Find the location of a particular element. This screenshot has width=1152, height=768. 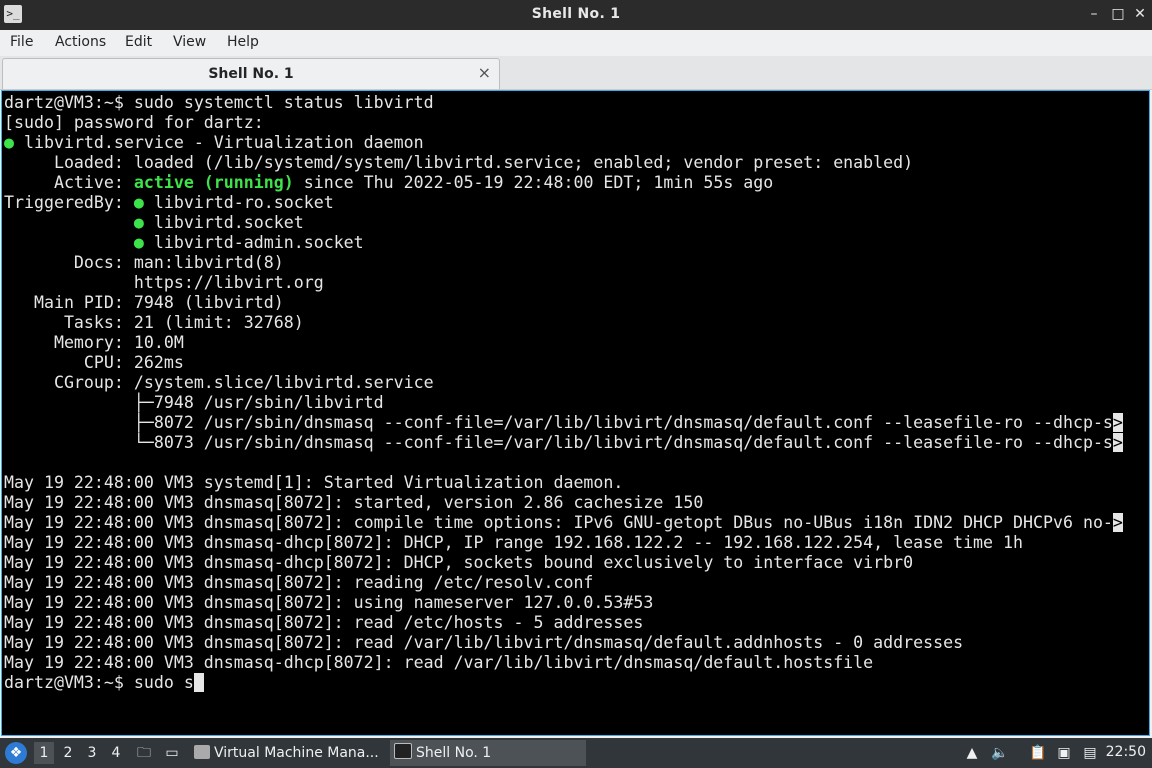

desktop-4-button: 4 is located at coordinates (116, 753).